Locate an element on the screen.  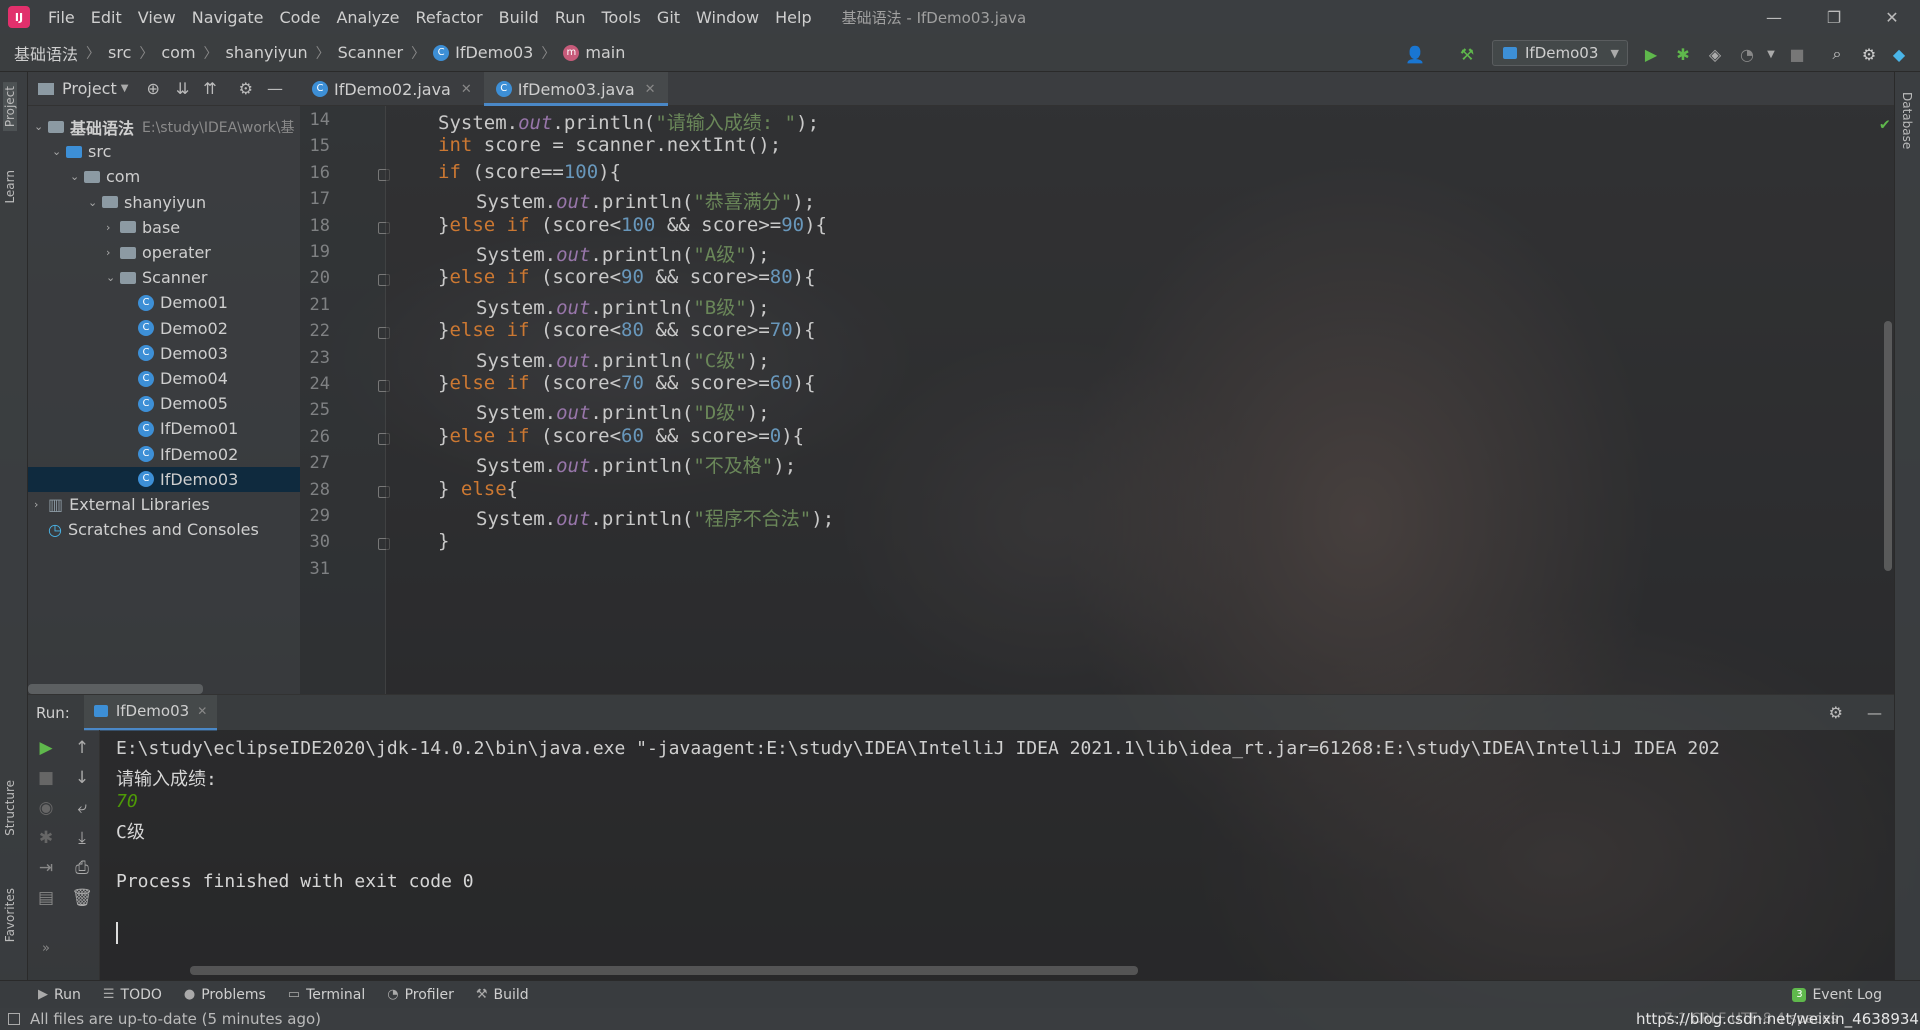
breadcrumb-item: 基础语法 is located at coordinates (46, 53).